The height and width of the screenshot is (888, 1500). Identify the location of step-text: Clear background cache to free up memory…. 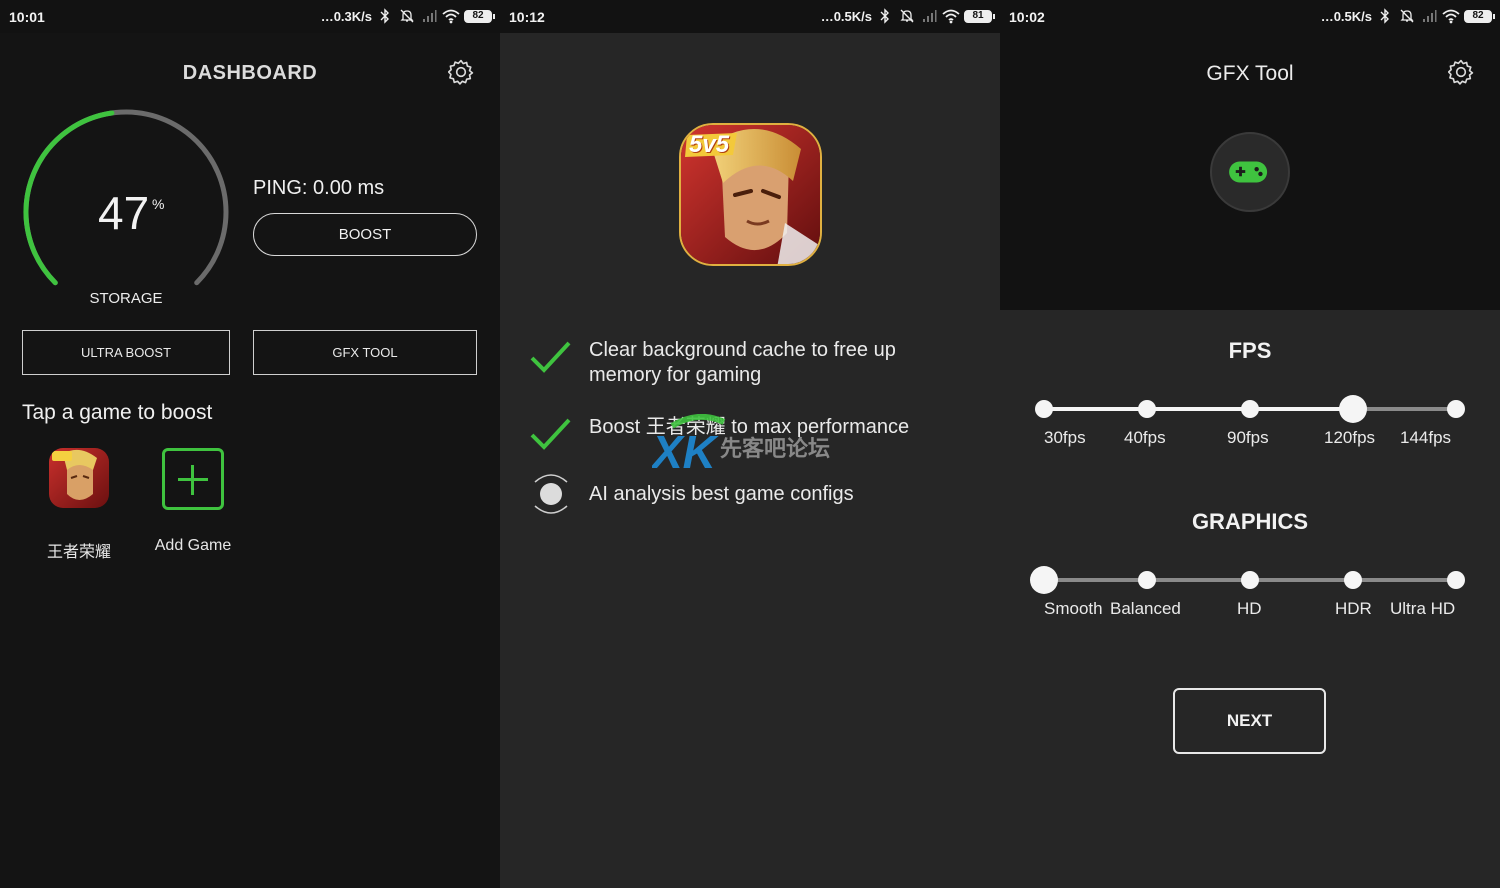
(742, 362).